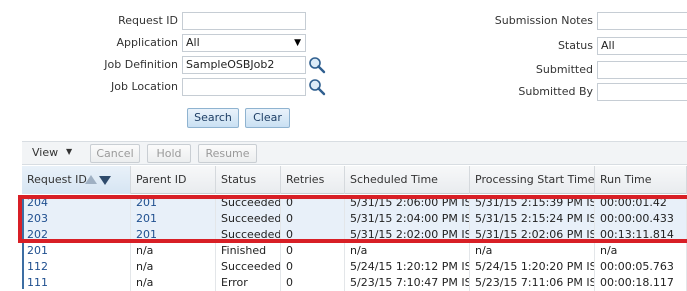  Describe the element at coordinates (115, 153) in the screenshot. I see `cancel-button: Cancel` at that location.